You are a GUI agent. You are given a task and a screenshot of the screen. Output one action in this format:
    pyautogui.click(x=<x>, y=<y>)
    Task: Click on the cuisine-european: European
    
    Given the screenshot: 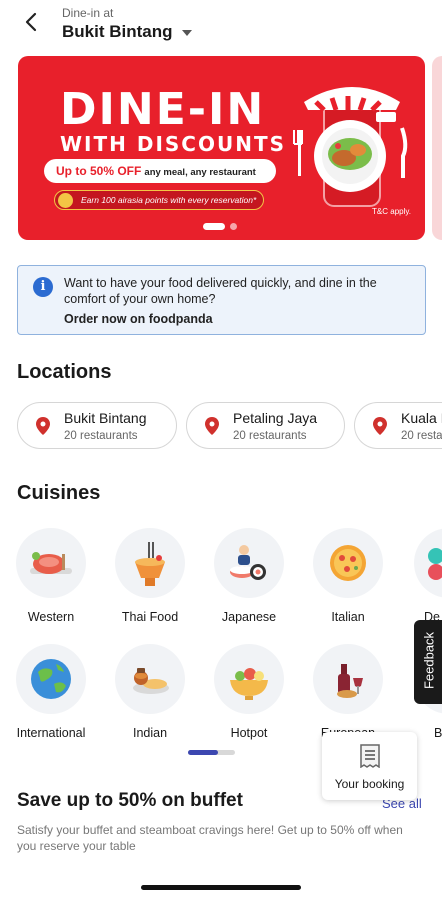 What is the action you would take?
    pyautogui.click(x=348, y=692)
    